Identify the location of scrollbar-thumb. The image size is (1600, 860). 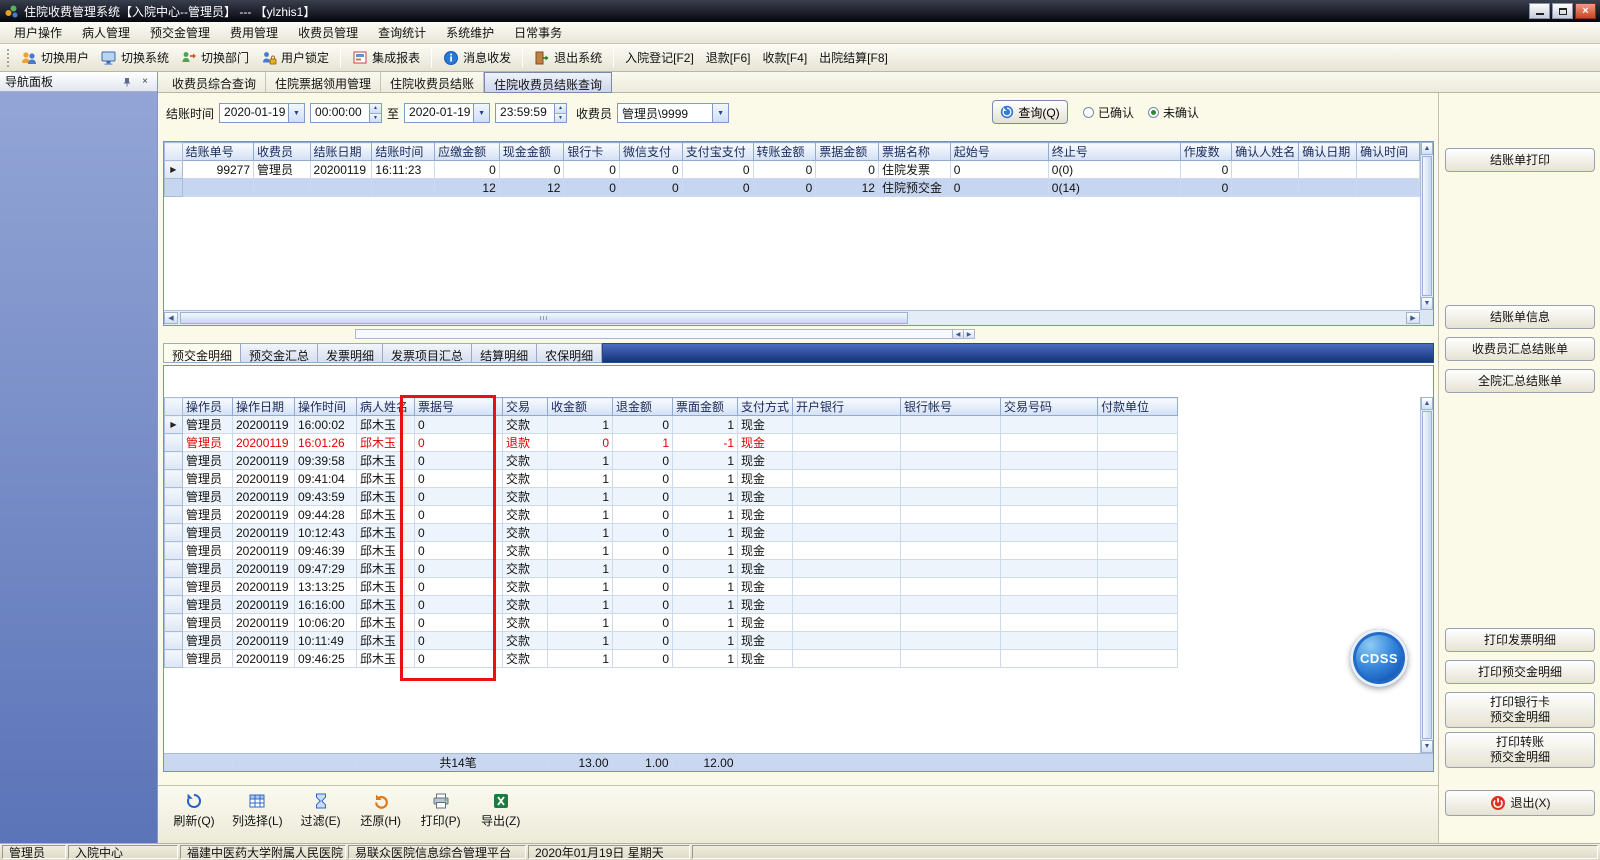
(1427, 226).